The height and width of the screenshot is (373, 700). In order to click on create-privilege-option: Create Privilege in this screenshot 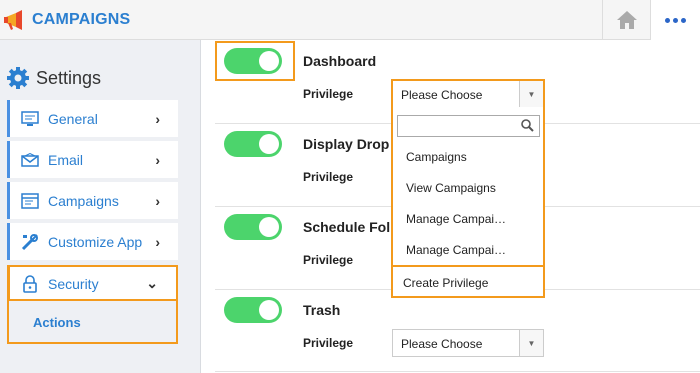, I will do `click(468, 281)`.